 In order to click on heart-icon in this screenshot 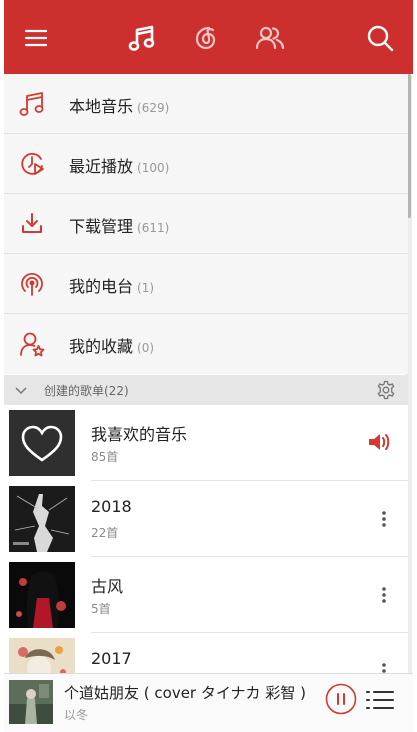, I will do `click(42, 443)`.